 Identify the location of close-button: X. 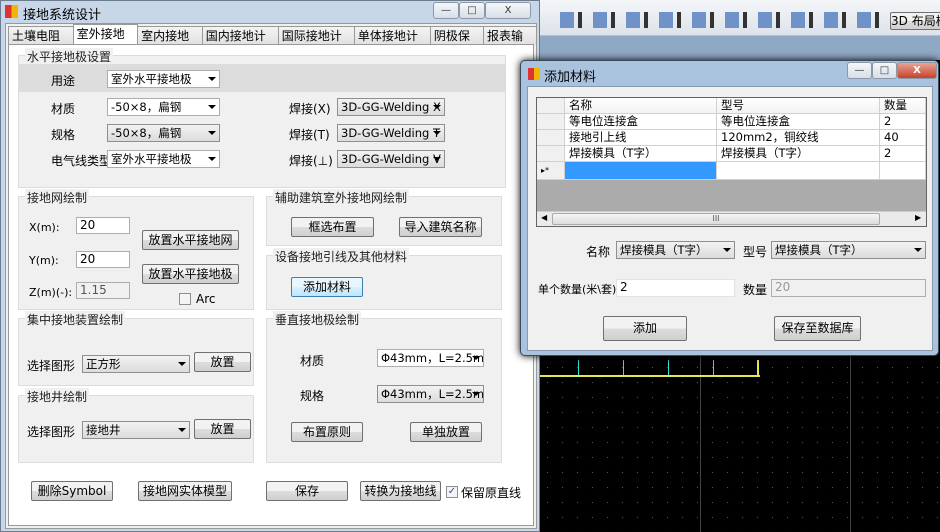
(508, 10).